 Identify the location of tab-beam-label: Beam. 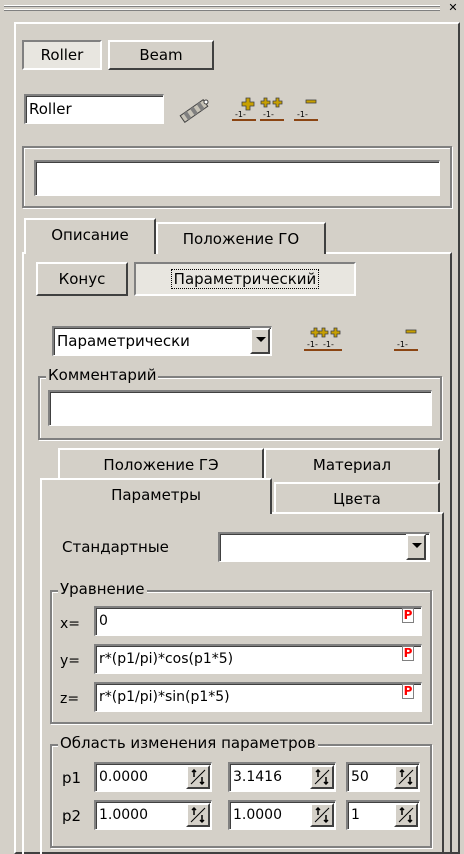
(161, 55).